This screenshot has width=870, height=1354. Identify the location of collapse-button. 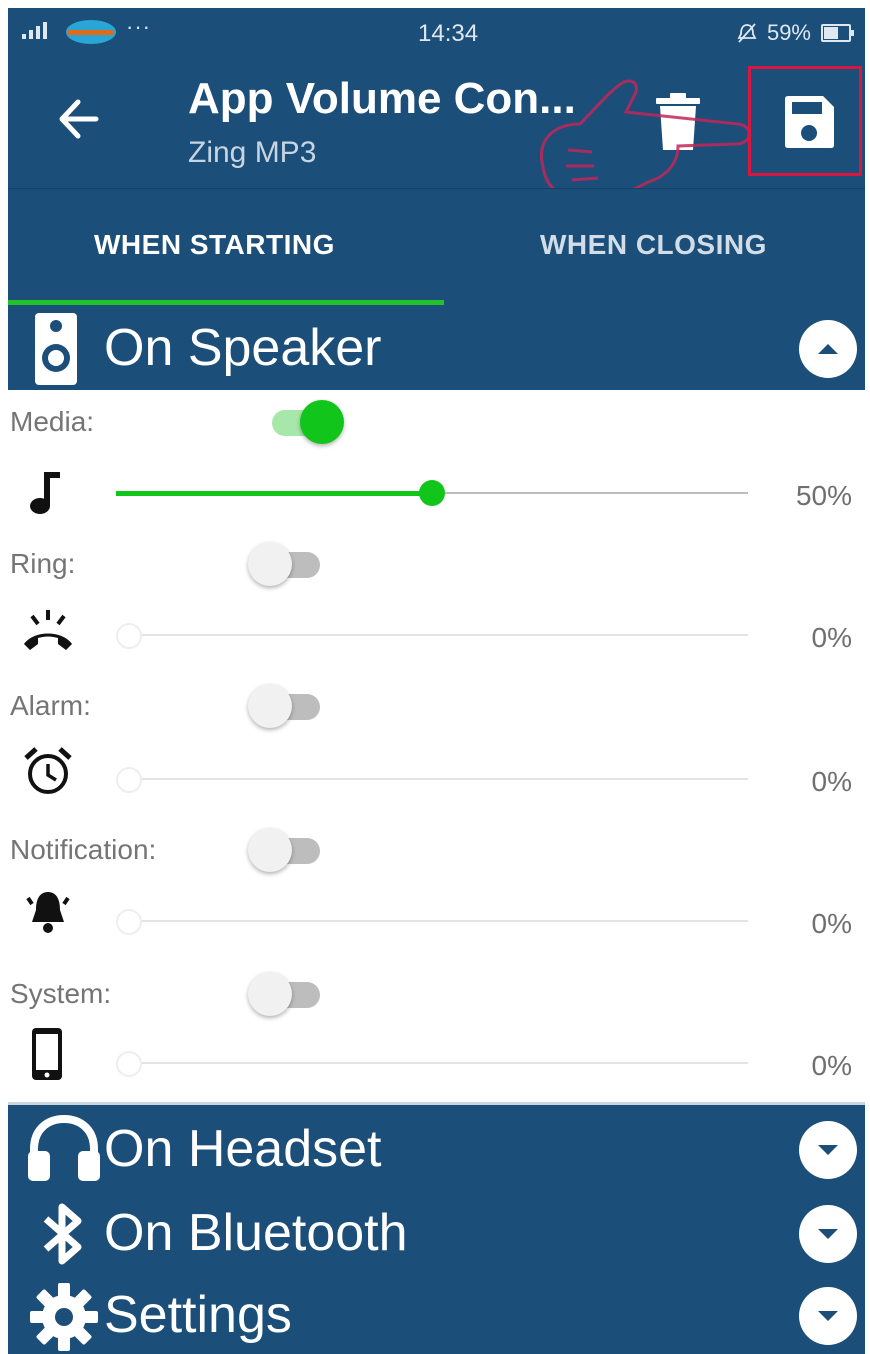
(828, 349).